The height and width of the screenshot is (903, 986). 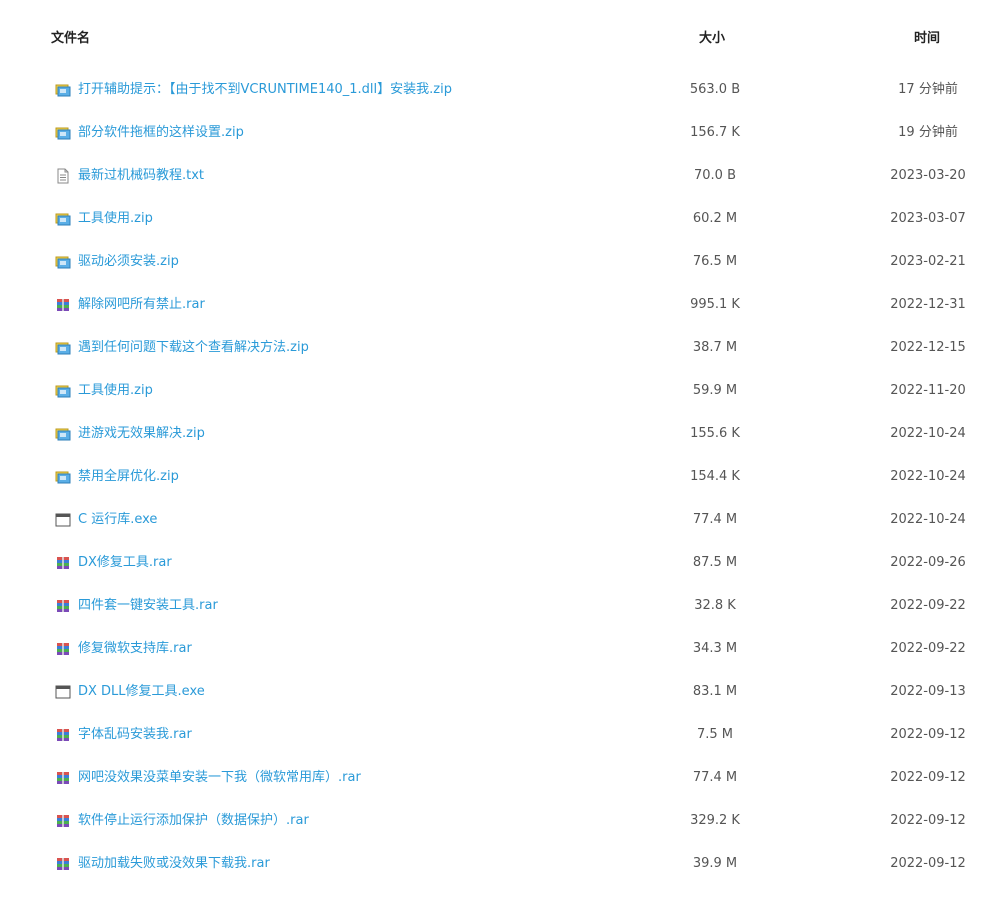 What do you see at coordinates (928, 347) in the screenshot?
I see `file-time: 2022-12-15` at bounding box center [928, 347].